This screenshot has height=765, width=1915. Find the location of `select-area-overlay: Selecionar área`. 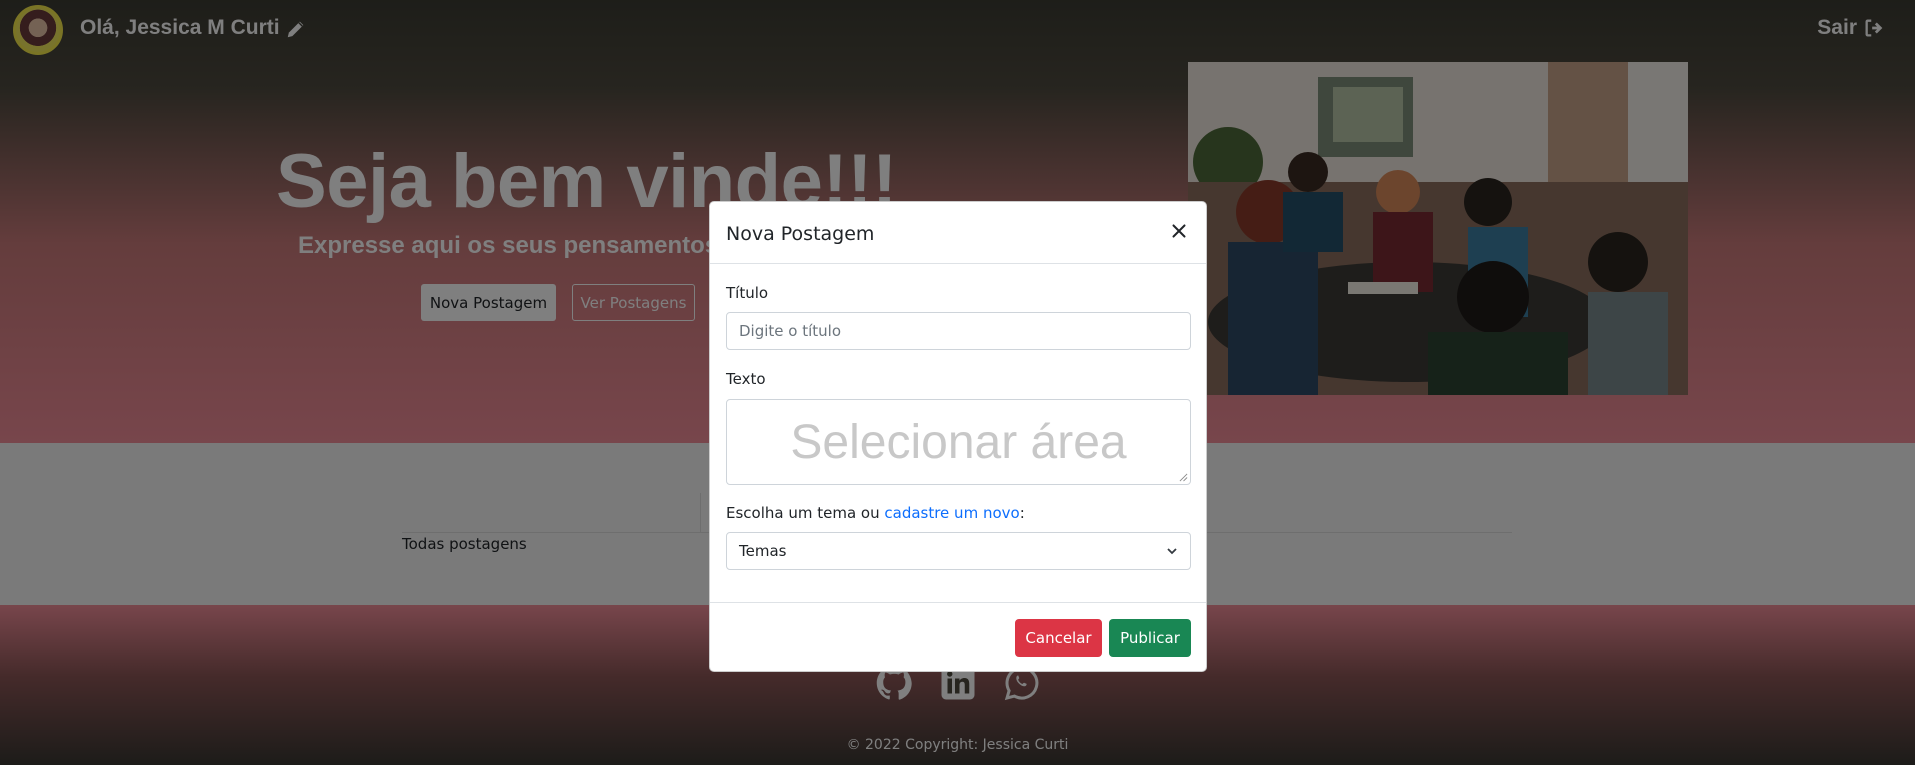

select-area-overlay: Selecionar área is located at coordinates (958, 442).